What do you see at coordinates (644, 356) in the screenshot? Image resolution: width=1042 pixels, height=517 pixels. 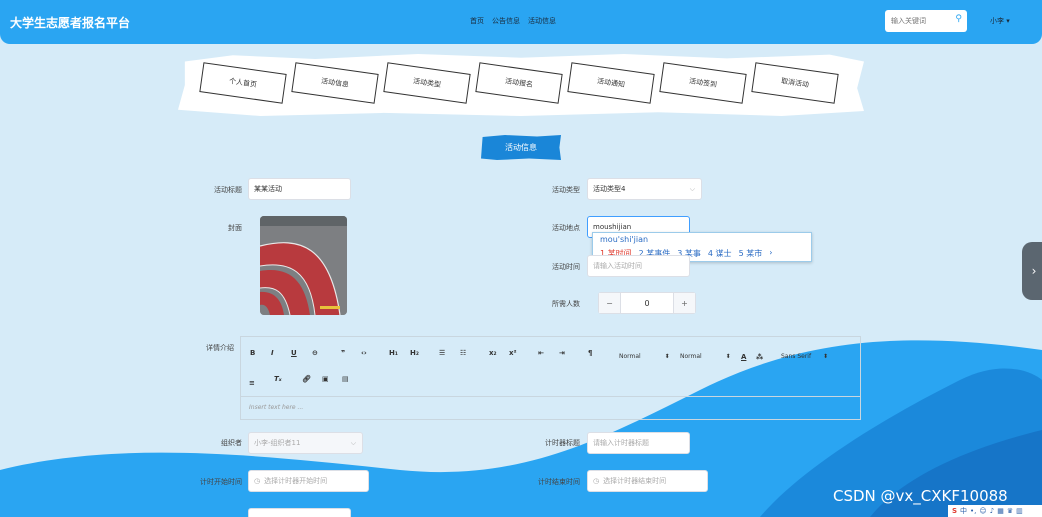 I see `header-select: Normal ⬍` at bounding box center [644, 356].